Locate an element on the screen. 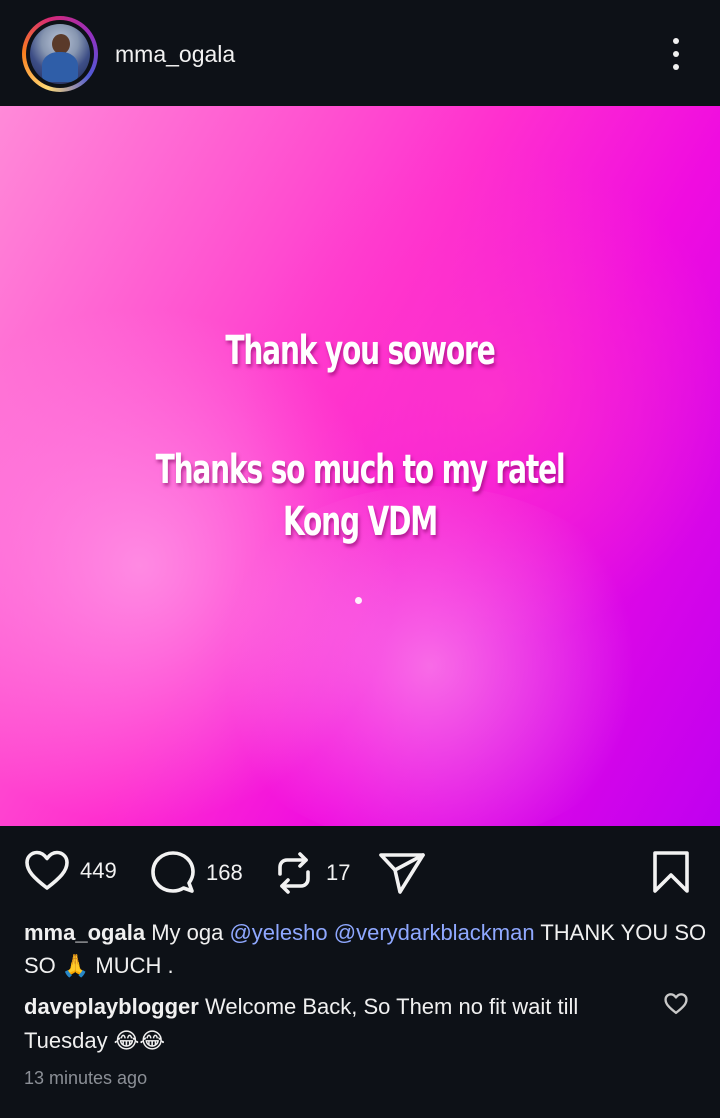  mention-link: @verydarkblackman is located at coordinates (434, 932).